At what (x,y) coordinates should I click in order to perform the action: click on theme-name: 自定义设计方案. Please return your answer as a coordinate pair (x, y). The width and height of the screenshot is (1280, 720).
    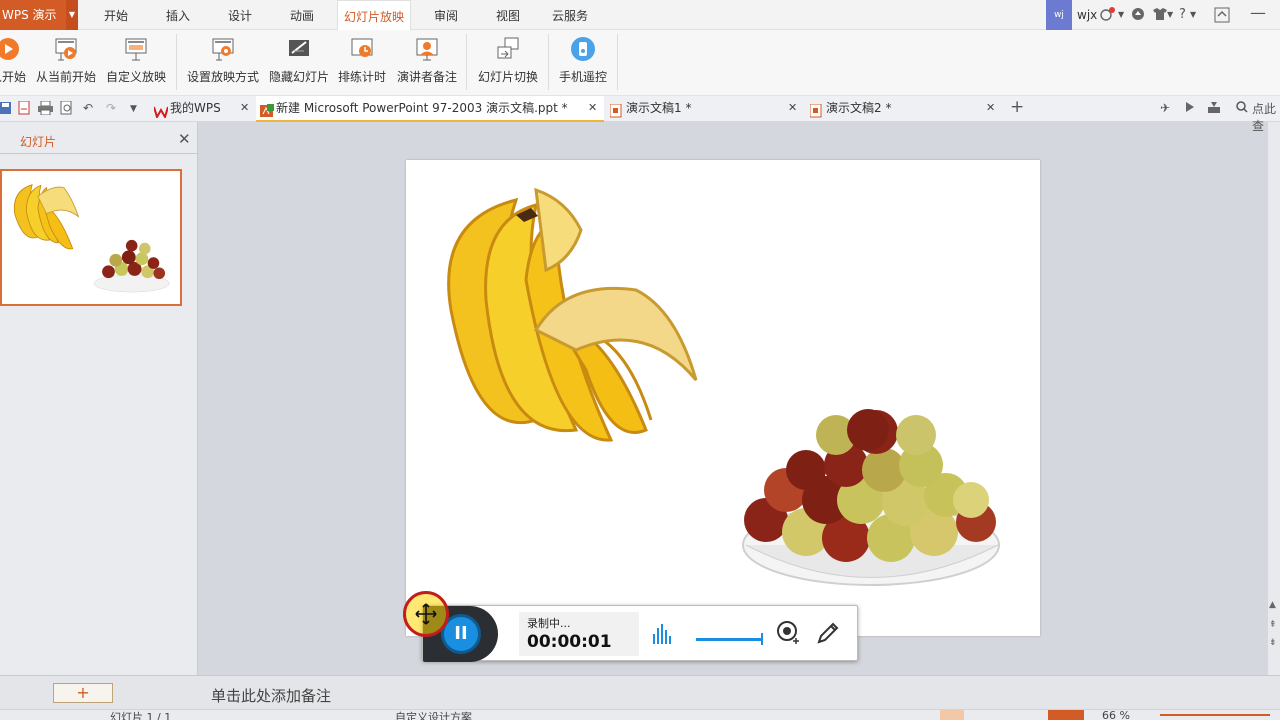
    Looking at the image, I should click on (433, 715).